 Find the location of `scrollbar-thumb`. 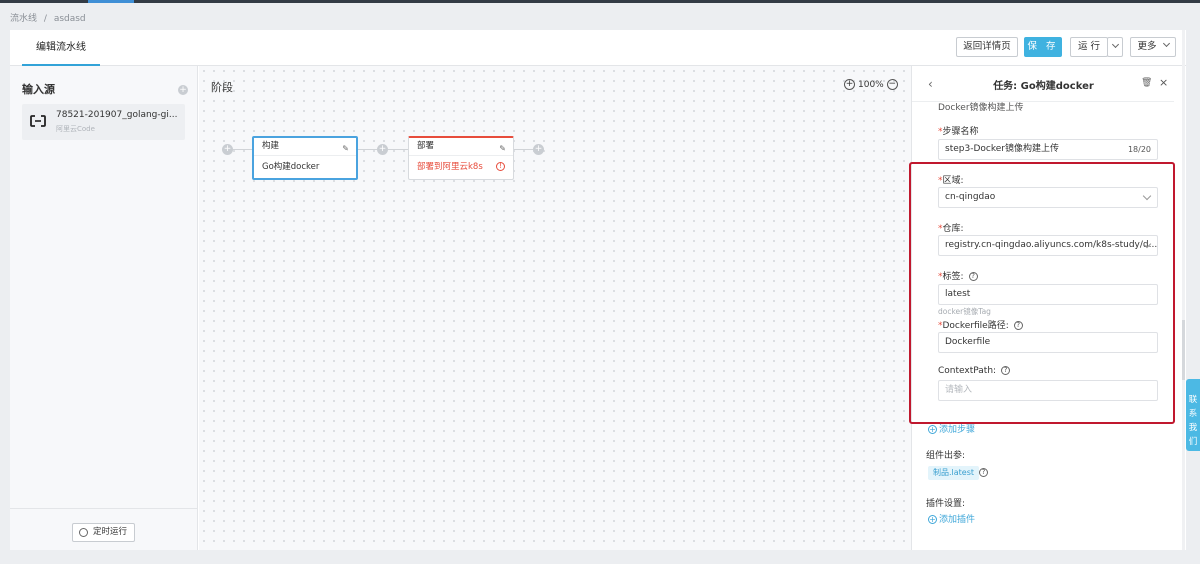

scrollbar-thumb is located at coordinates (1183, 350).